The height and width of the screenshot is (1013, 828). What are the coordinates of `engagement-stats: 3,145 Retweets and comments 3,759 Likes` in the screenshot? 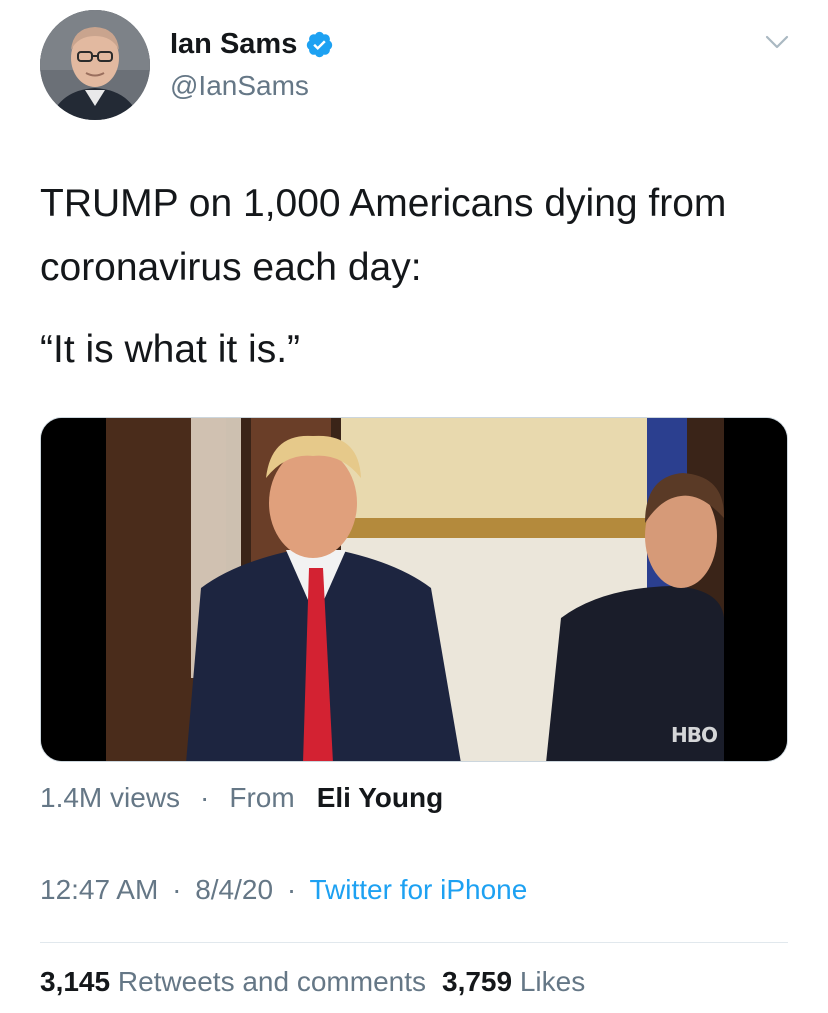 It's located at (312, 982).